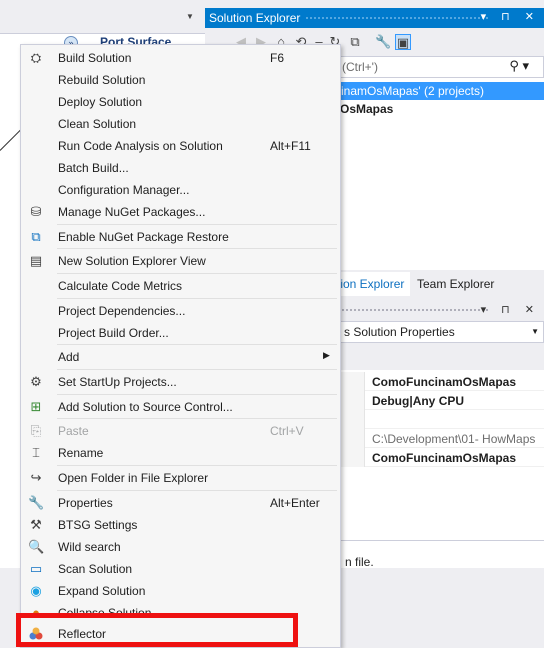  Describe the element at coordinates (36, 546) in the screenshot. I see `search-icon: 🔍` at that location.